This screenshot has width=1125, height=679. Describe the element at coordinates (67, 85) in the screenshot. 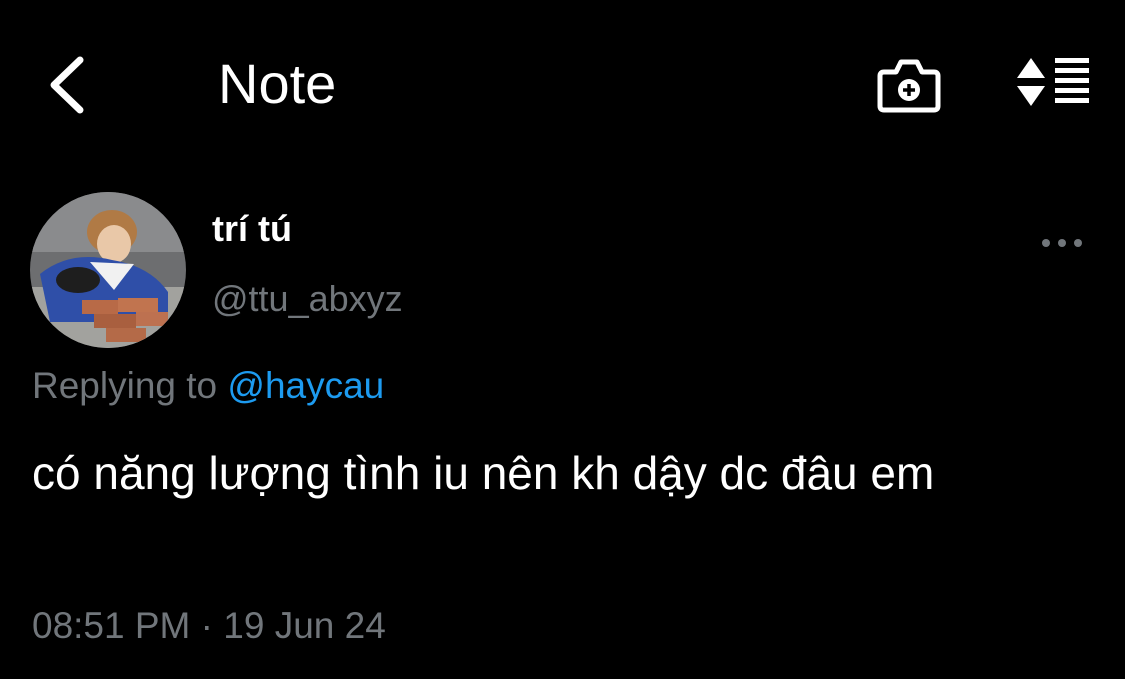

I see `chevron-left-icon` at that location.